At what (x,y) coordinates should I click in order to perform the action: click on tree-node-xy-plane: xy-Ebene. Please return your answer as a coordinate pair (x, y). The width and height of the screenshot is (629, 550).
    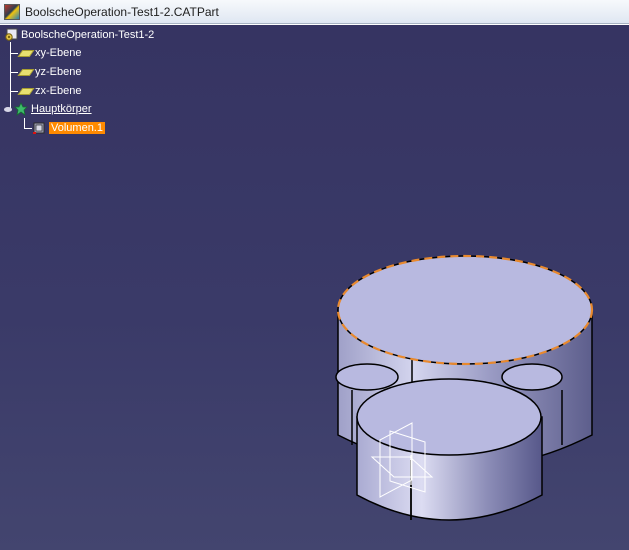
    Looking at the image, I should click on (49, 53).